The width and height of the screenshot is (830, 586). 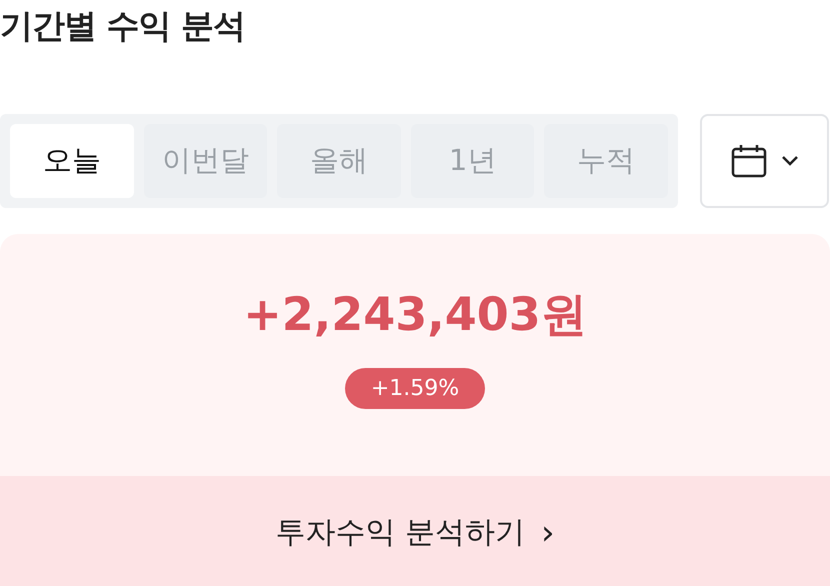 I want to click on period-tab: 이번달, so click(x=206, y=161).